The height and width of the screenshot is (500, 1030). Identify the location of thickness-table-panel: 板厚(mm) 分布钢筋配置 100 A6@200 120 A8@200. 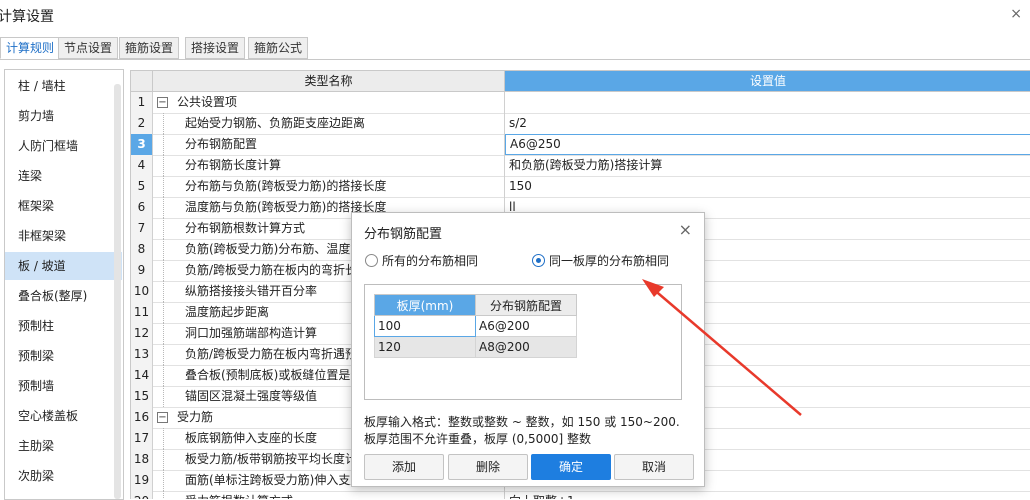
(523, 342).